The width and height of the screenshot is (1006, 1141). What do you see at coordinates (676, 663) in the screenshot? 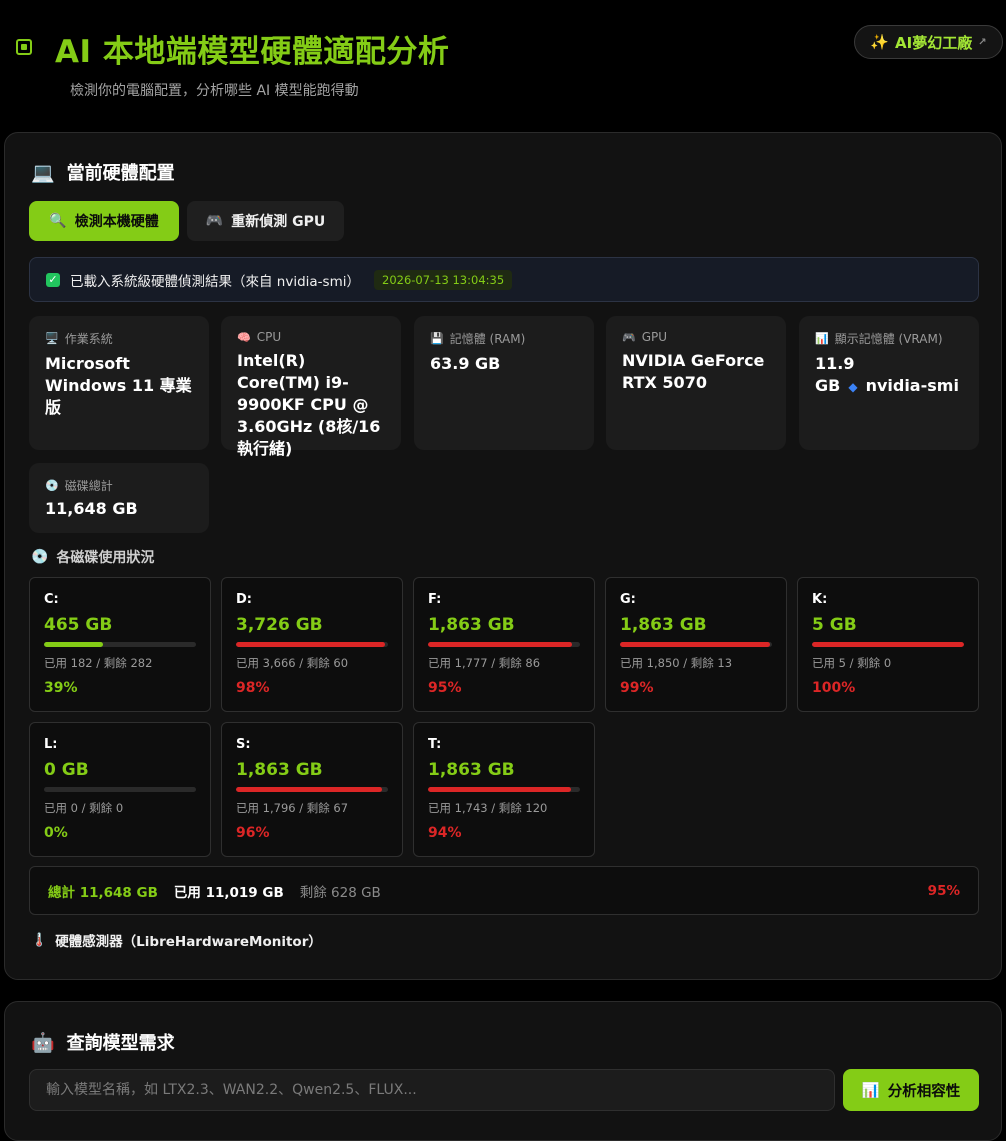
I see `disk-usage-text: 已用 1,850 / 剩餘 13` at bounding box center [676, 663].